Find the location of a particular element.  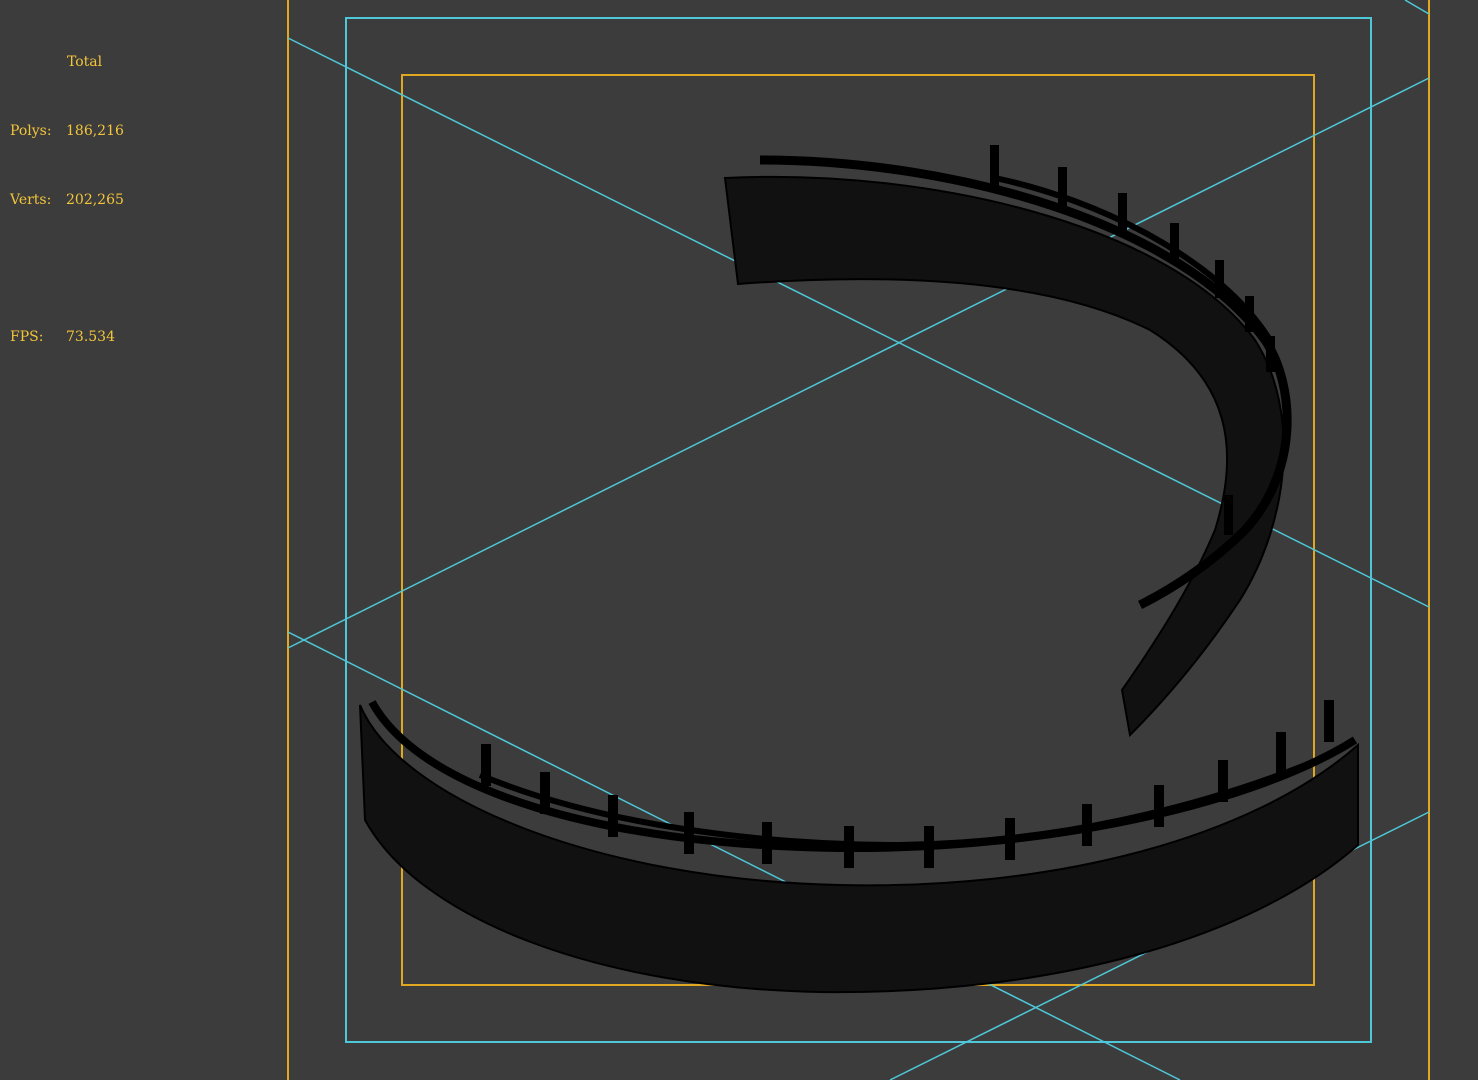

polys-value: 186,216 is located at coordinates (95, 131).